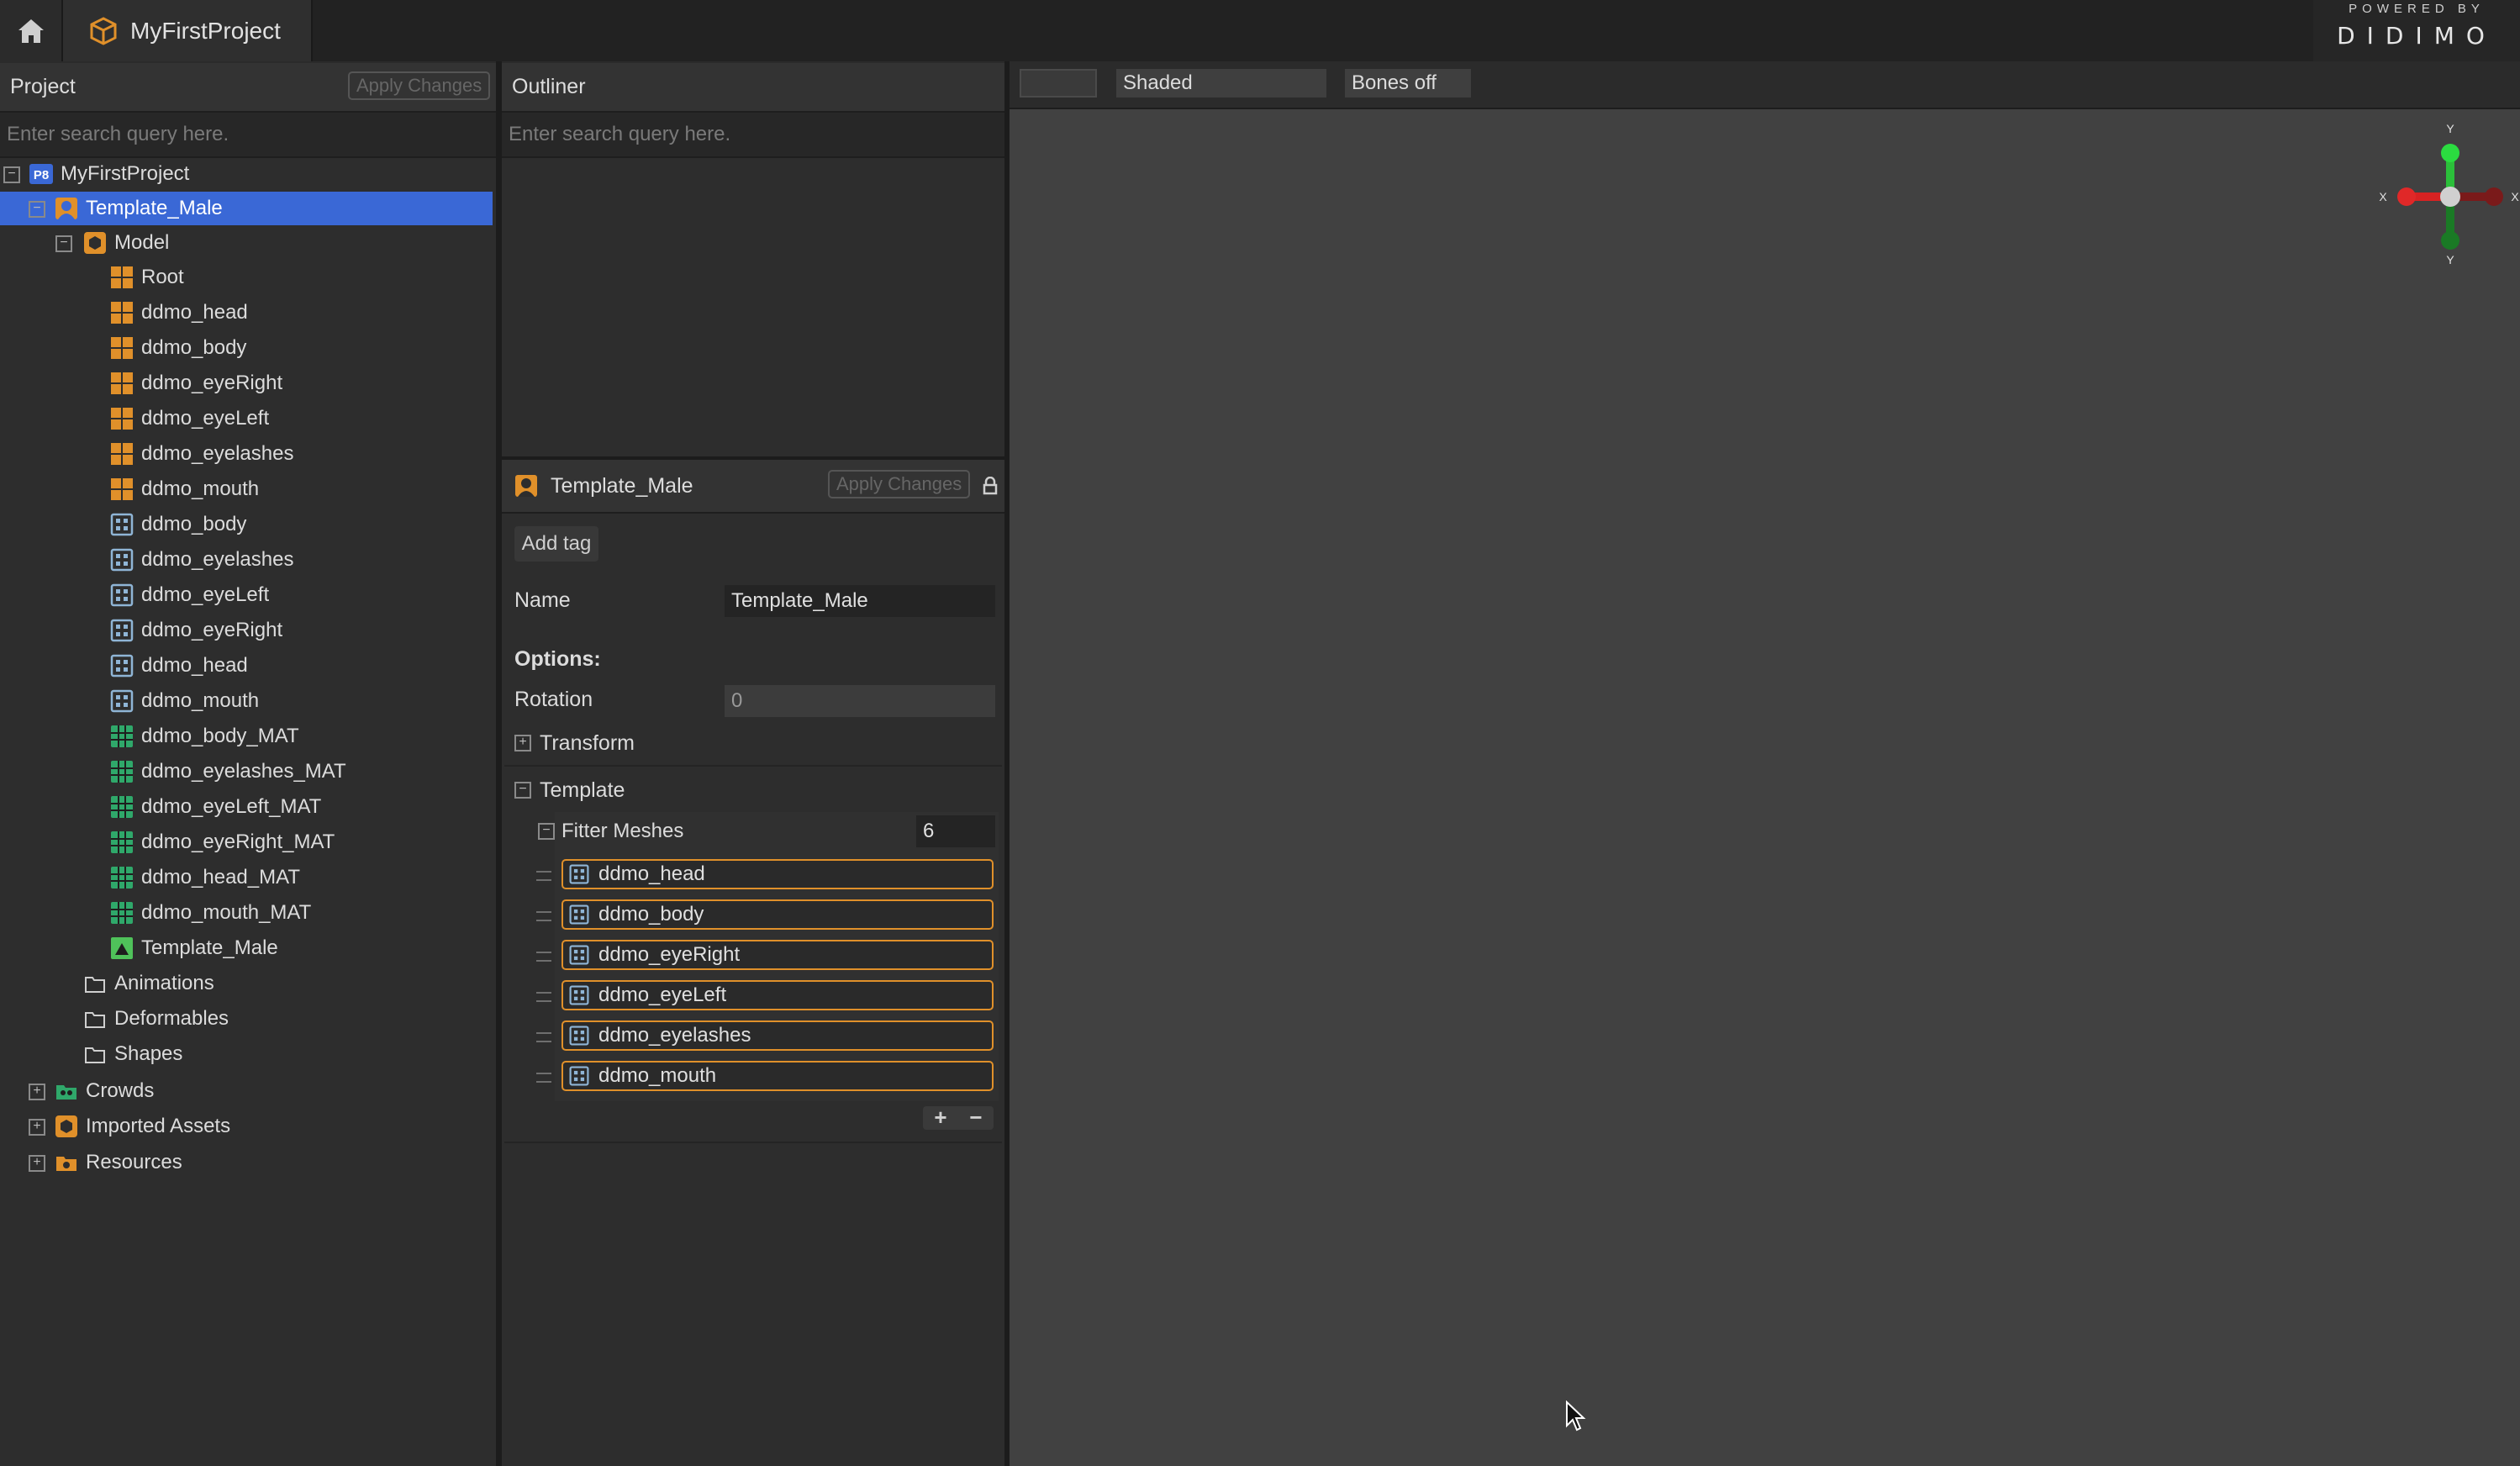  What do you see at coordinates (899, 484) in the screenshot?
I see `properties-apply-changes-button: Apply Changes` at bounding box center [899, 484].